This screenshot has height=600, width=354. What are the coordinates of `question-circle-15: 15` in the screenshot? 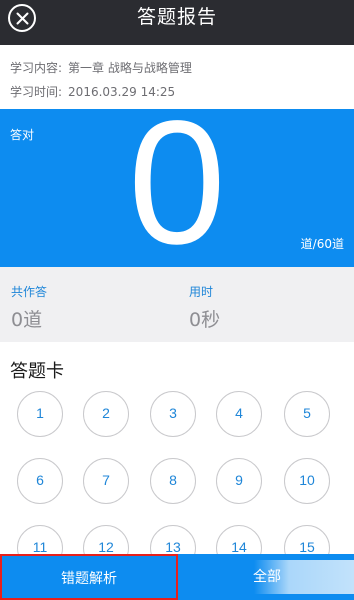 It's located at (307, 540).